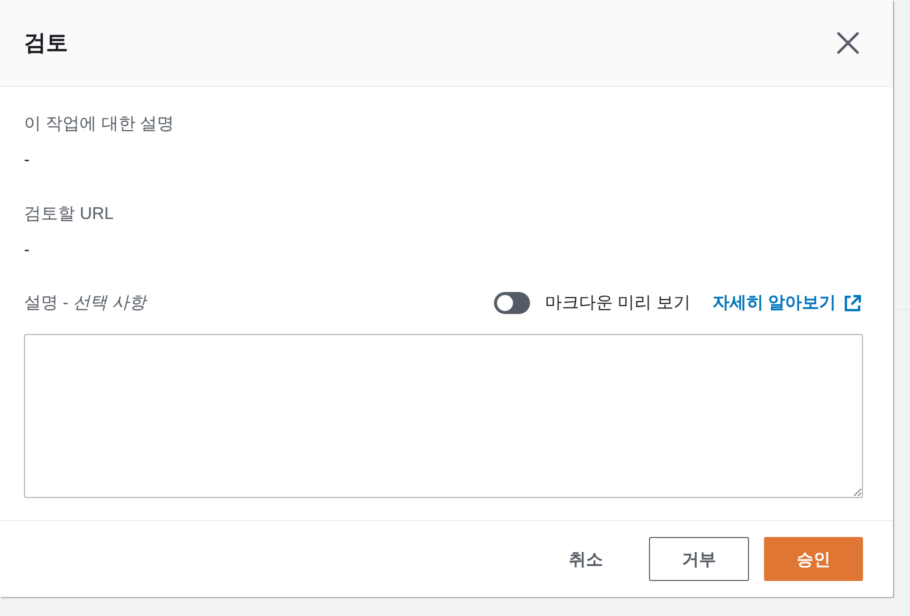 Image resolution: width=910 pixels, height=616 pixels. Describe the element at coordinates (512, 303) in the screenshot. I see `markdown-toggle` at that location.